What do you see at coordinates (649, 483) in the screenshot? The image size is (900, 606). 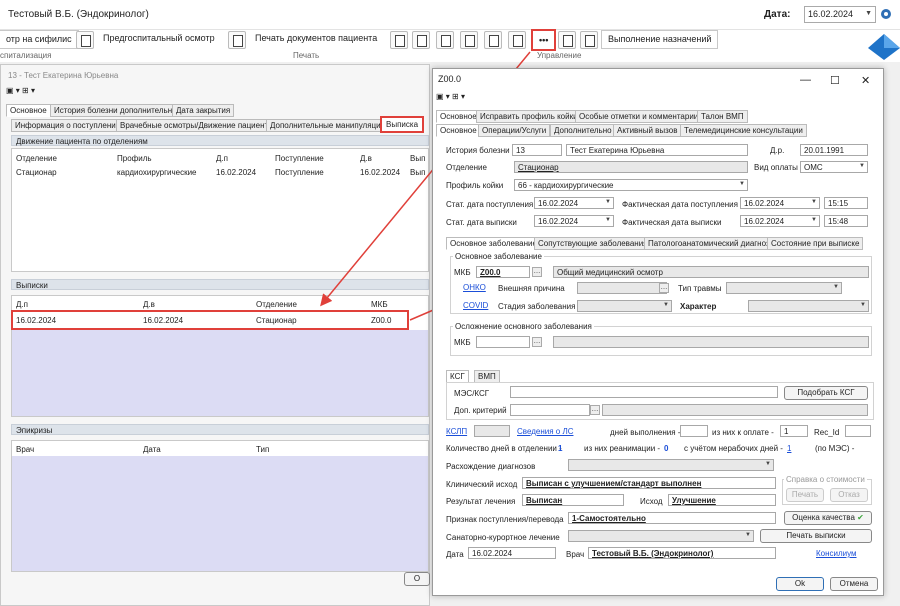 I see `clinical-outcome-field: Выписан с улучшением/стандарт выполнен` at bounding box center [649, 483].